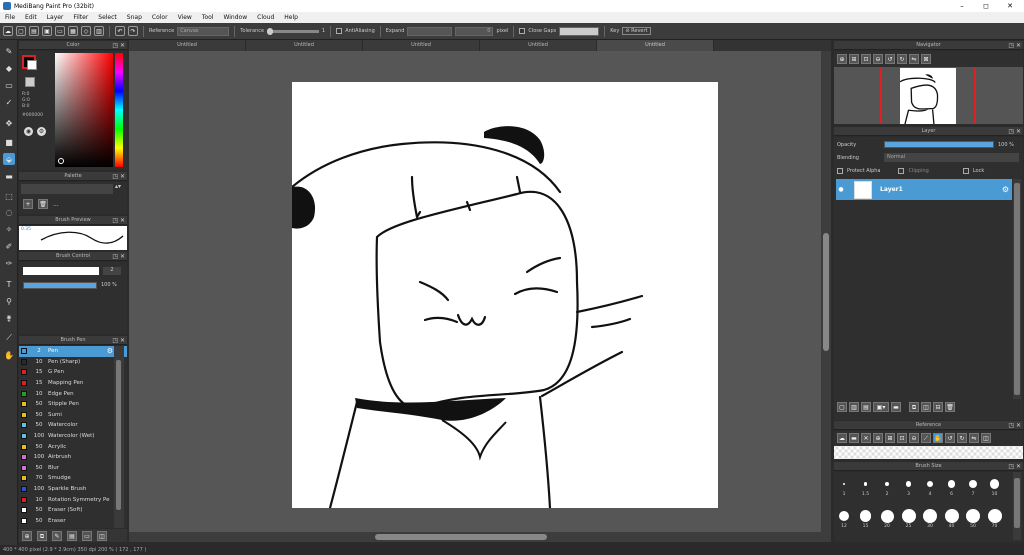 The height and width of the screenshot is (555, 1024). Describe the element at coordinates (73, 489) in the screenshot. I see `brush-list-item: 100 Sparkle Brush` at that location.